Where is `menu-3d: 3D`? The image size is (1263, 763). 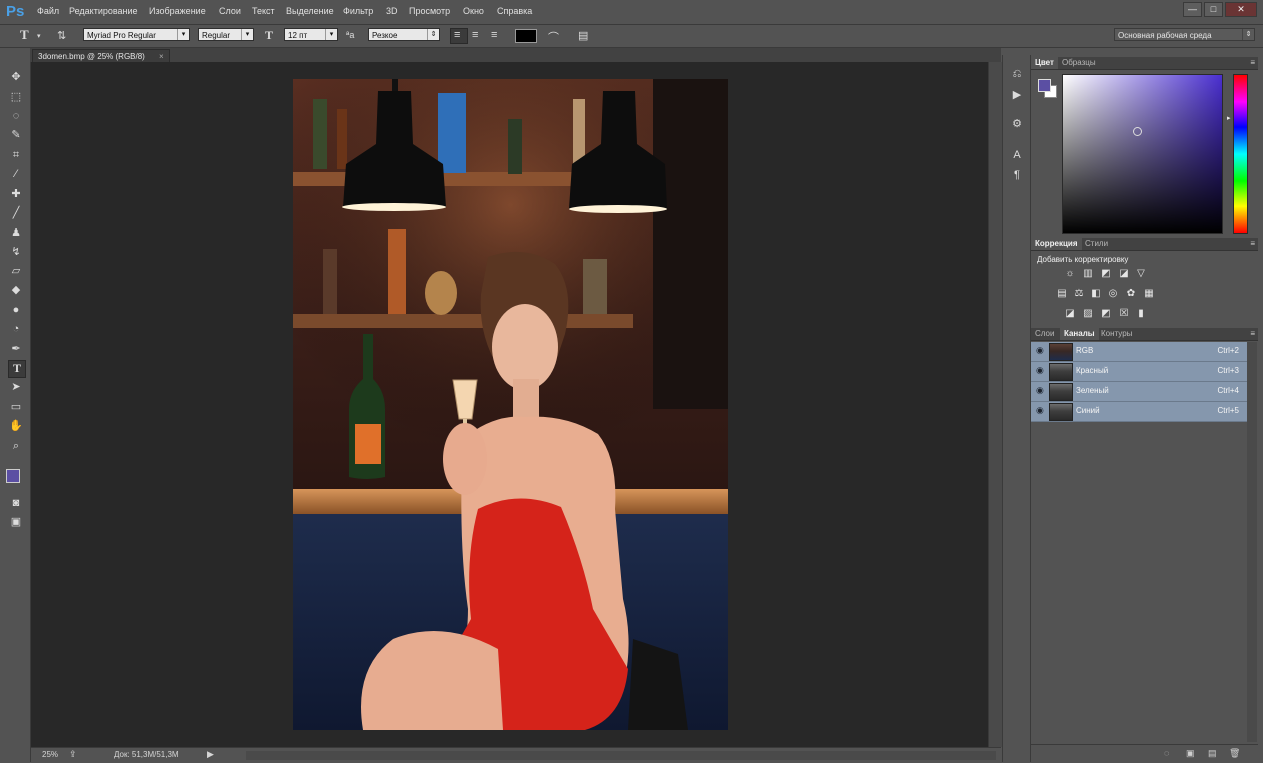
menu-3d: 3D is located at coordinates (392, 11).